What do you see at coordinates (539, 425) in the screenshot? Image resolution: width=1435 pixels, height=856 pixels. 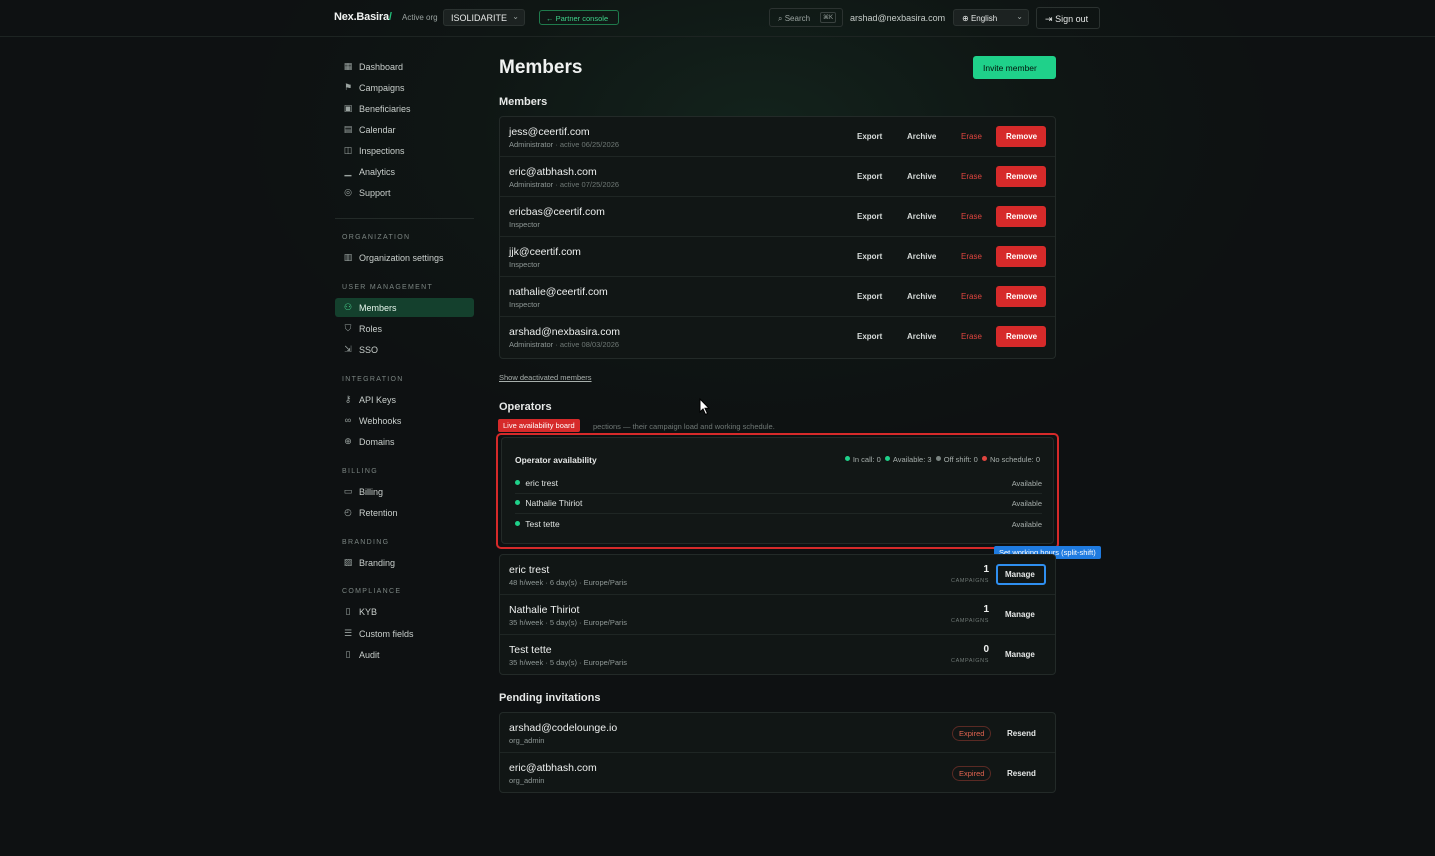 I see `live-availability-badge: Live availability board` at bounding box center [539, 425].